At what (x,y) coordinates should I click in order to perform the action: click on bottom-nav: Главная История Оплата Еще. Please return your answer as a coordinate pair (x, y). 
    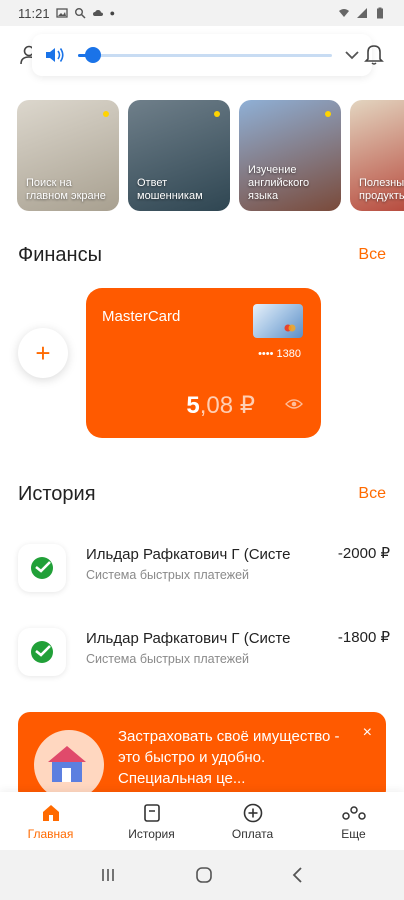
    Looking at the image, I should click on (202, 821).